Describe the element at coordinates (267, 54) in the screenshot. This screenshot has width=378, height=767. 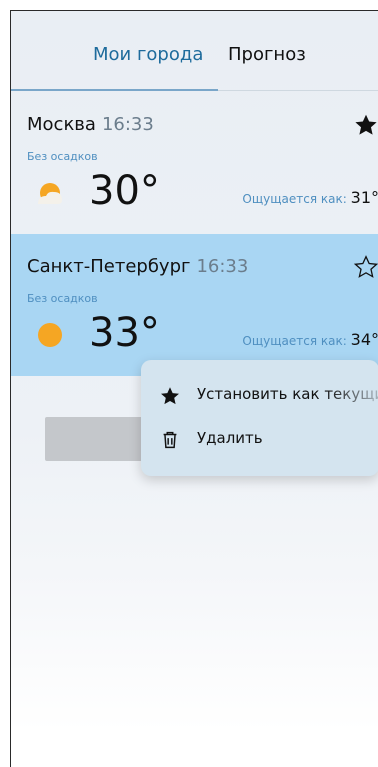
I see `tab-forecast: Прогноз` at that location.